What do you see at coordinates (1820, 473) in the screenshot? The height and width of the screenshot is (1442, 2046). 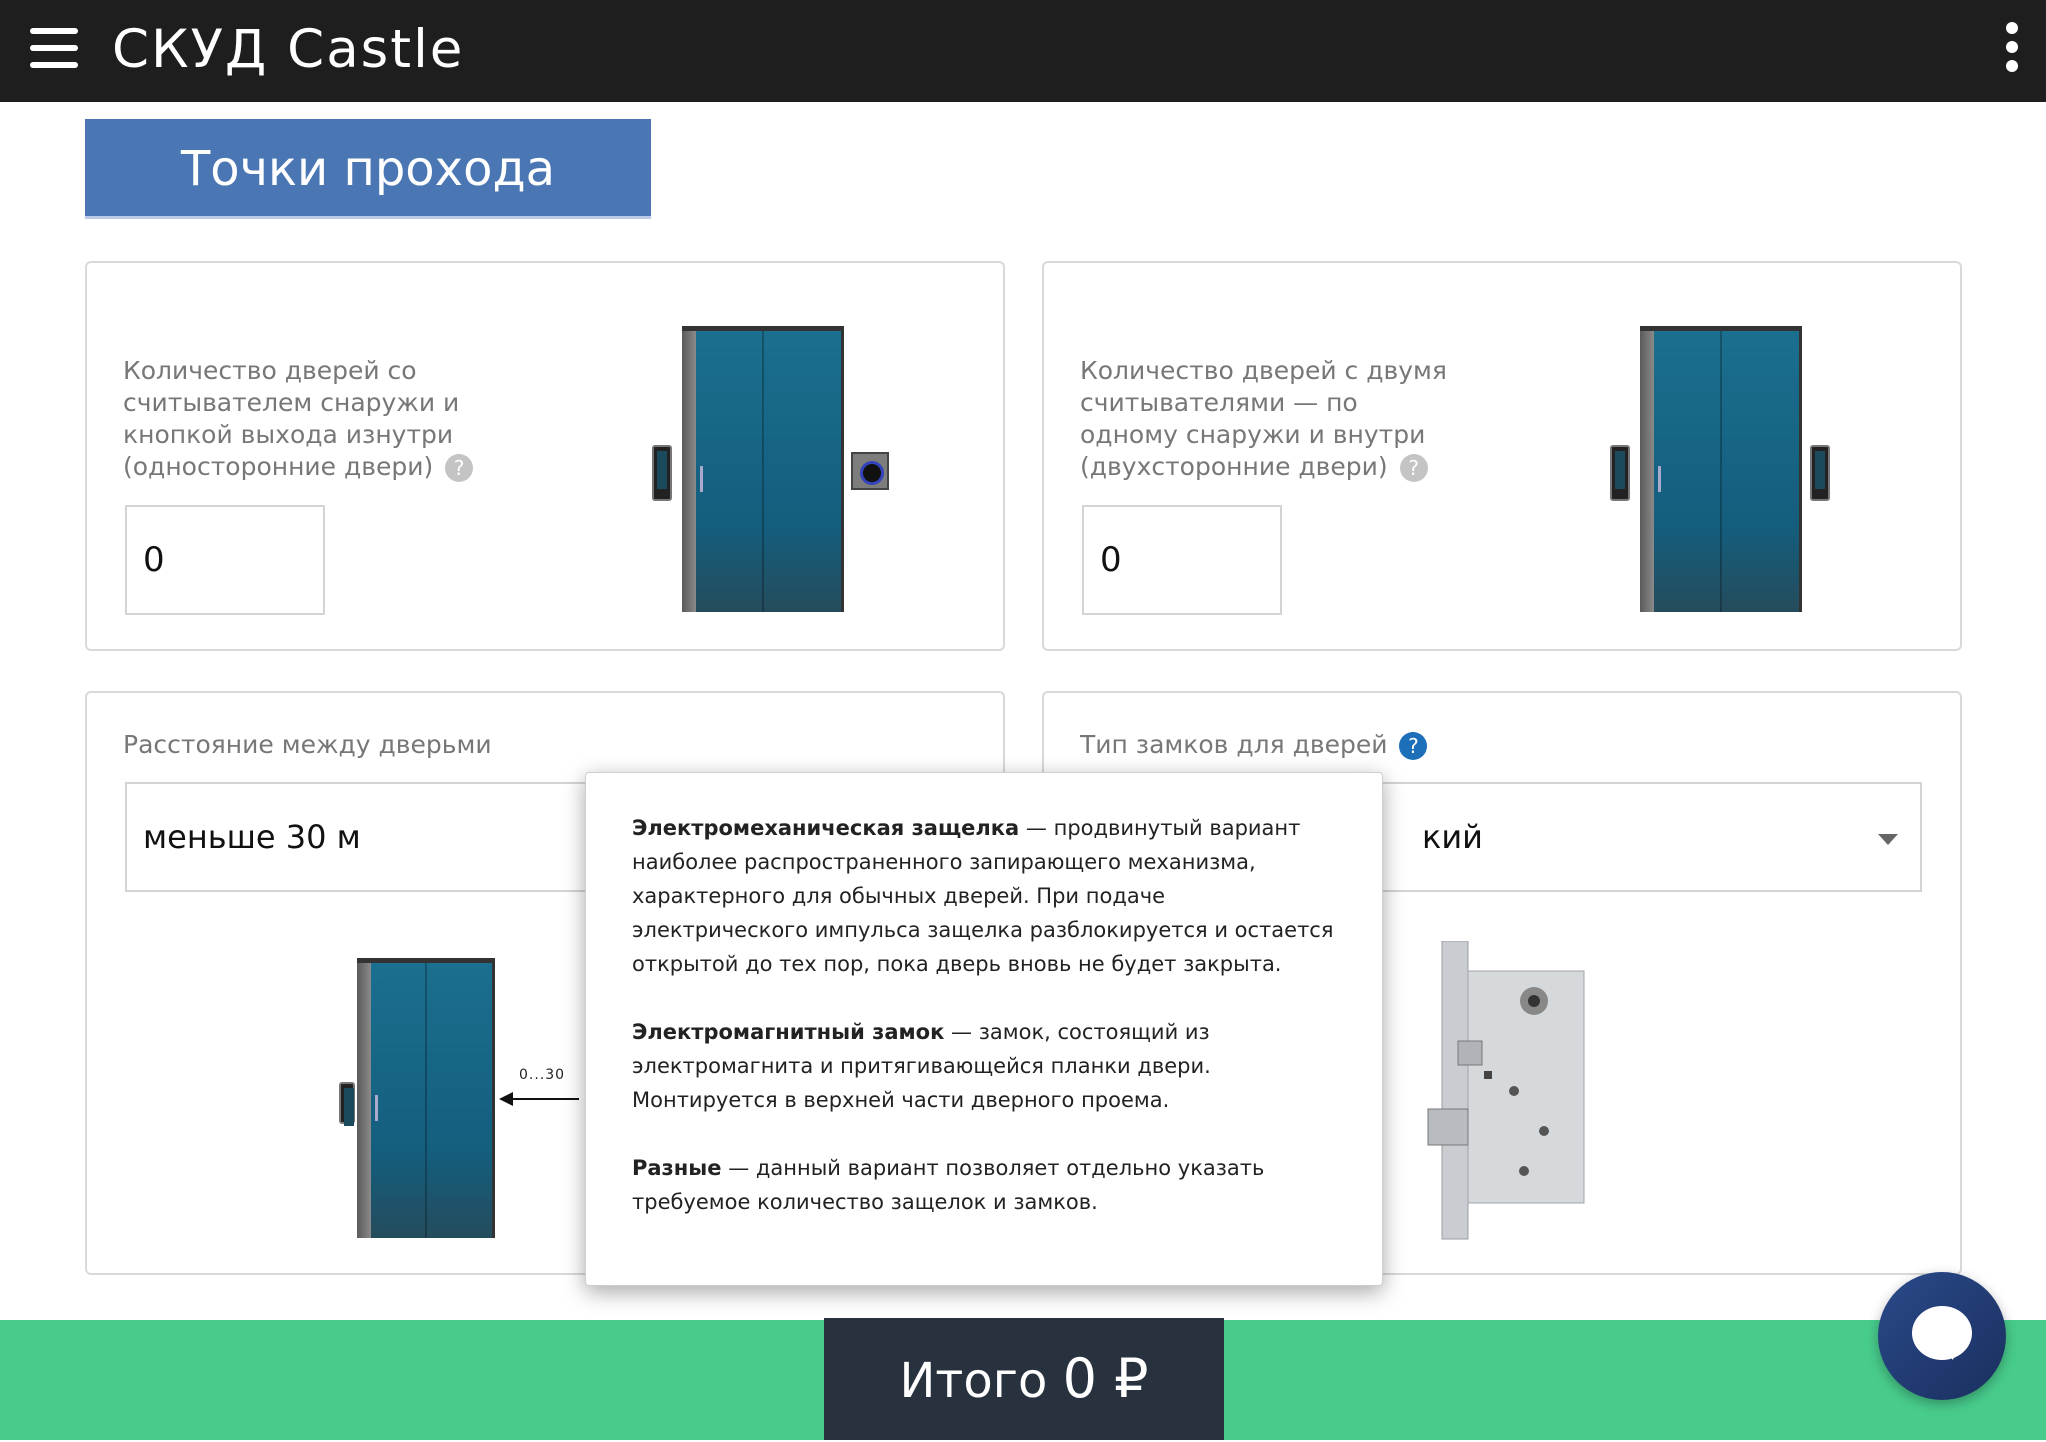 I see `card-reader-inside-image` at bounding box center [1820, 473].